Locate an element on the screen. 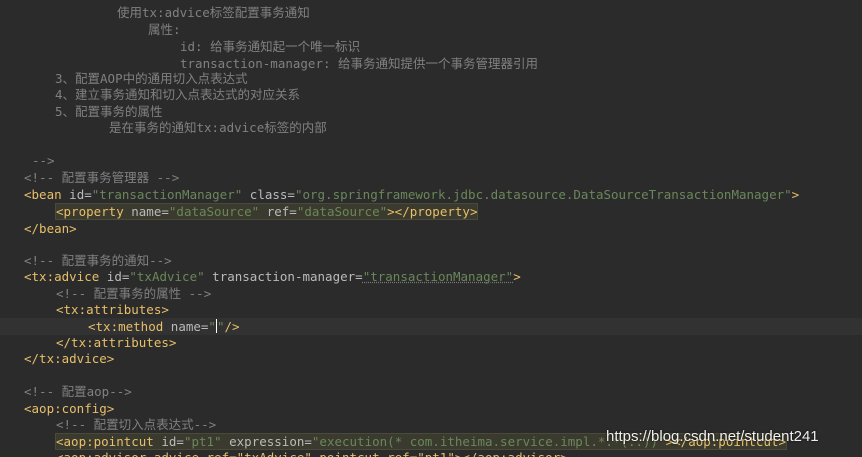 The width and height of the screenshot is (862, 457). comment-line: <!-- 配置事务的属性 --> is located at coordinates (134, 293).